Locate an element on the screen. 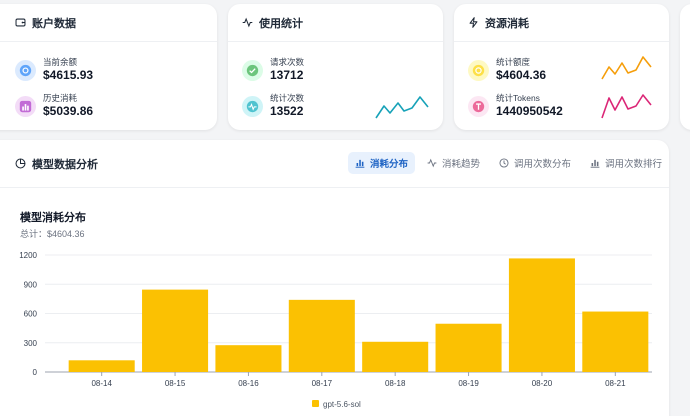 The image size is (690, 416). count-stat: 统计次数 13522 is located at coordinates (273, 106).